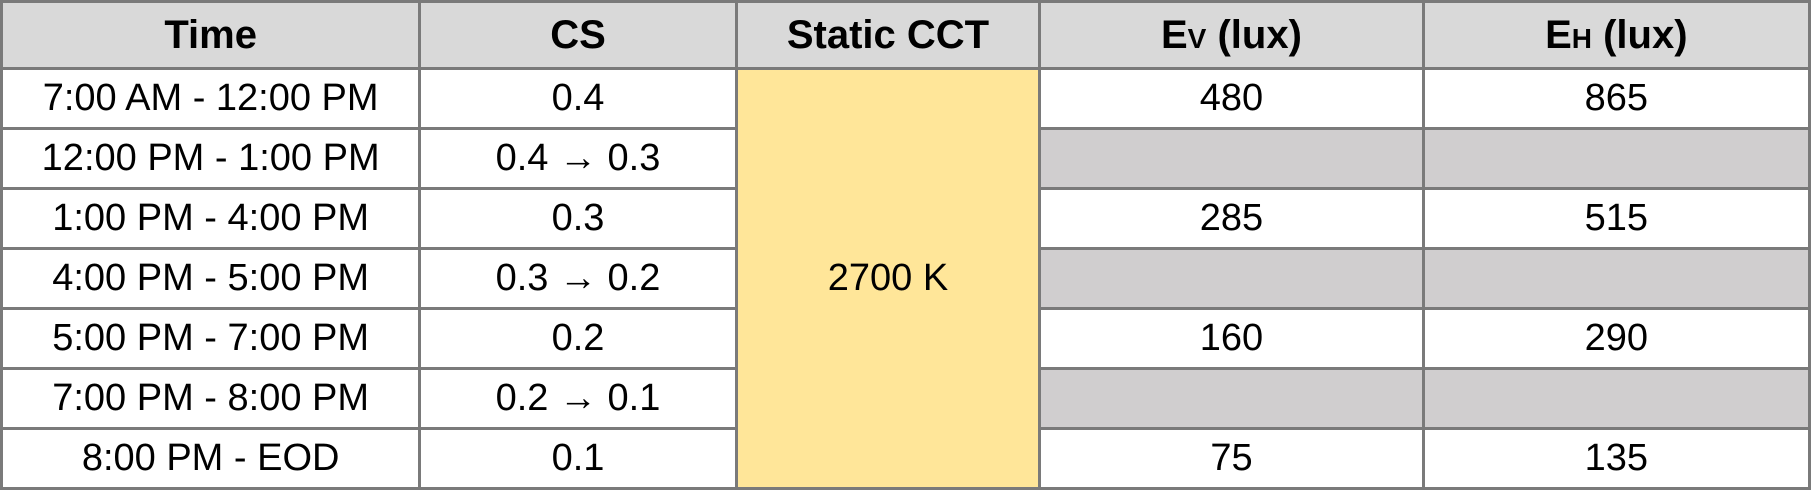 The width and height of the screenshot is (1811, 490). I want to click on cs-cell: 0.2 → 0.1, so click(578, 398).